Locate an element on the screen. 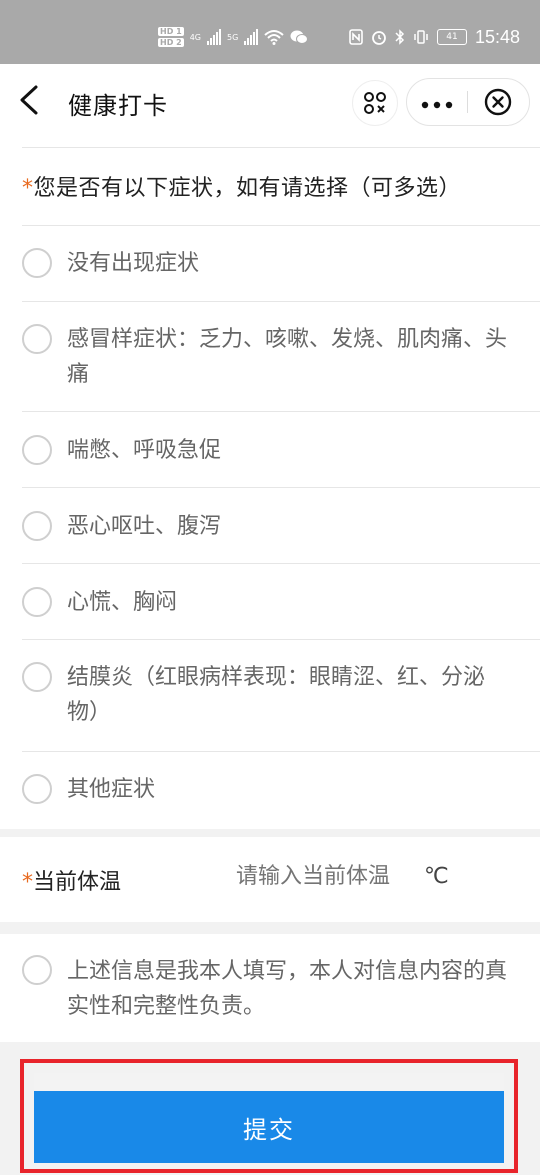 This screenshot has height=1175, width=540. network-5g-label: 5G is located at coordinates (232, 37).